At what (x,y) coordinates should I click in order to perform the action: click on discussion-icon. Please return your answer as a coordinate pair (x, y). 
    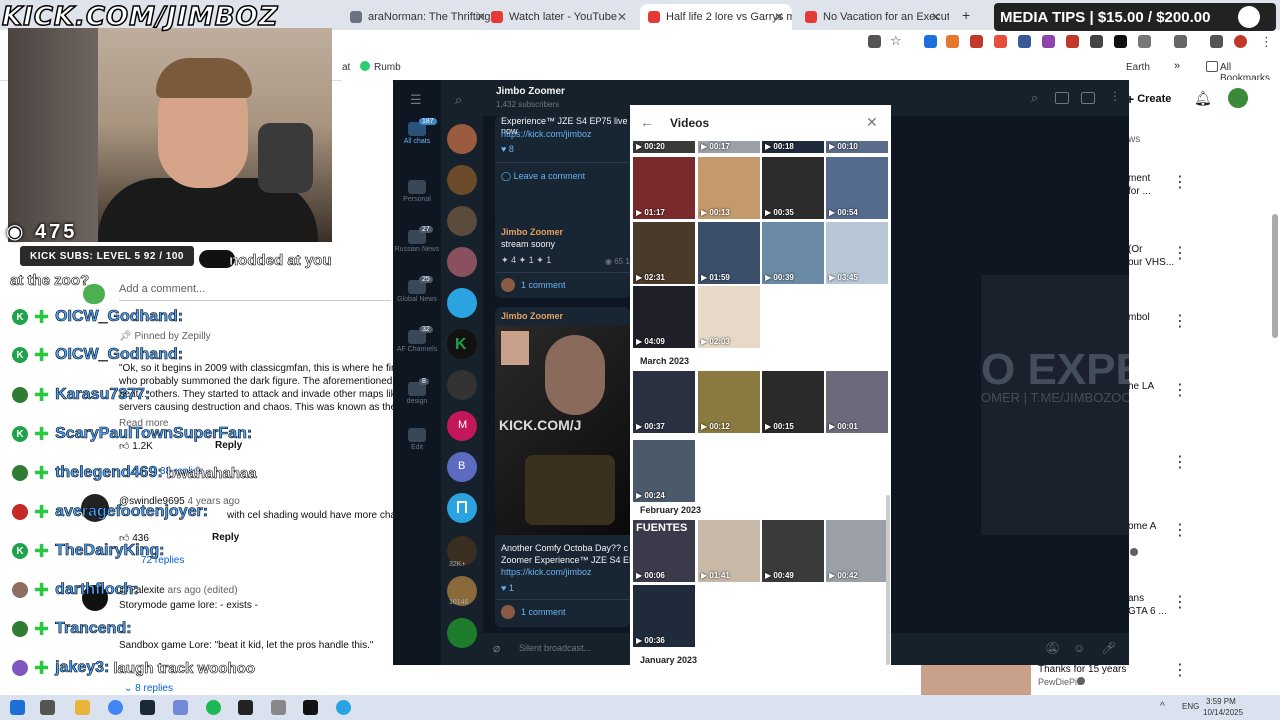
    Looking at the image, I should click on (1062, 98).